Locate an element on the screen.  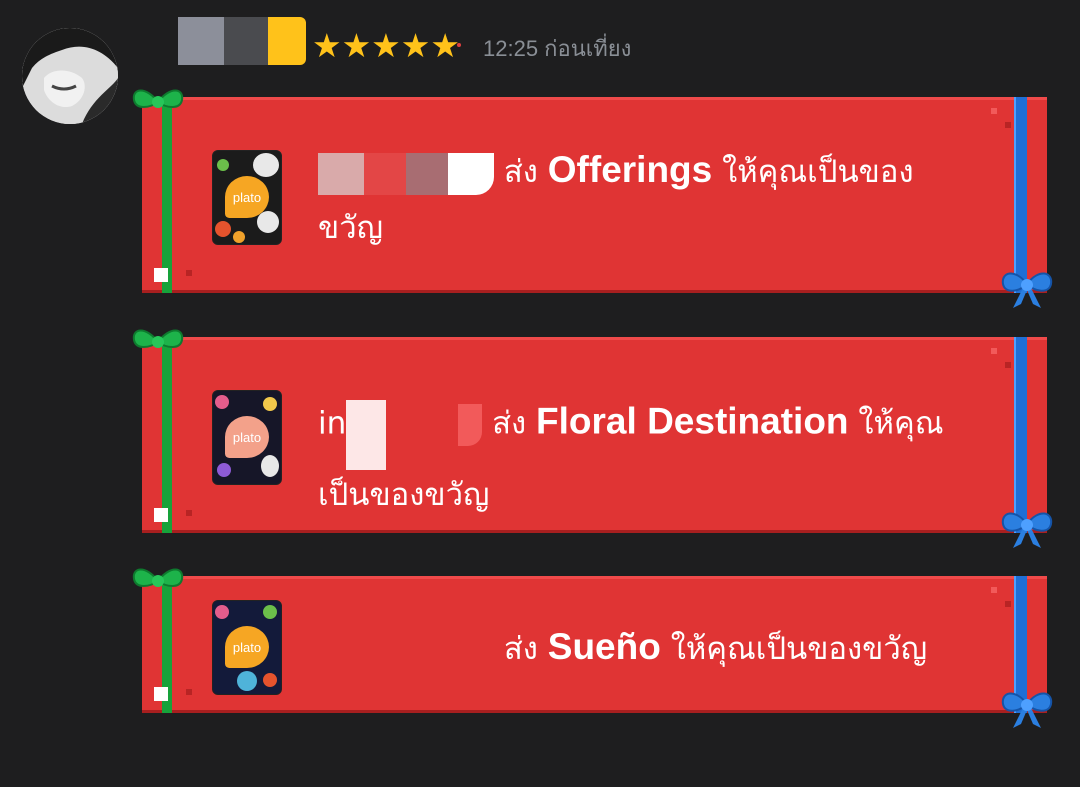
gift-suffix-continued: ขวัญ is located at coordinates (351, 228).